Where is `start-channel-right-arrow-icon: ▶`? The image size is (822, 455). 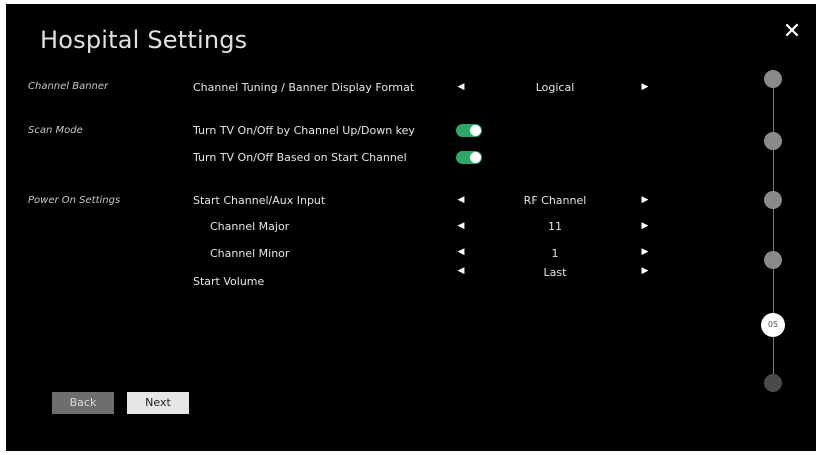 start-channel-right-arrow-icon: ▶ is located at coordinates (645, 200).